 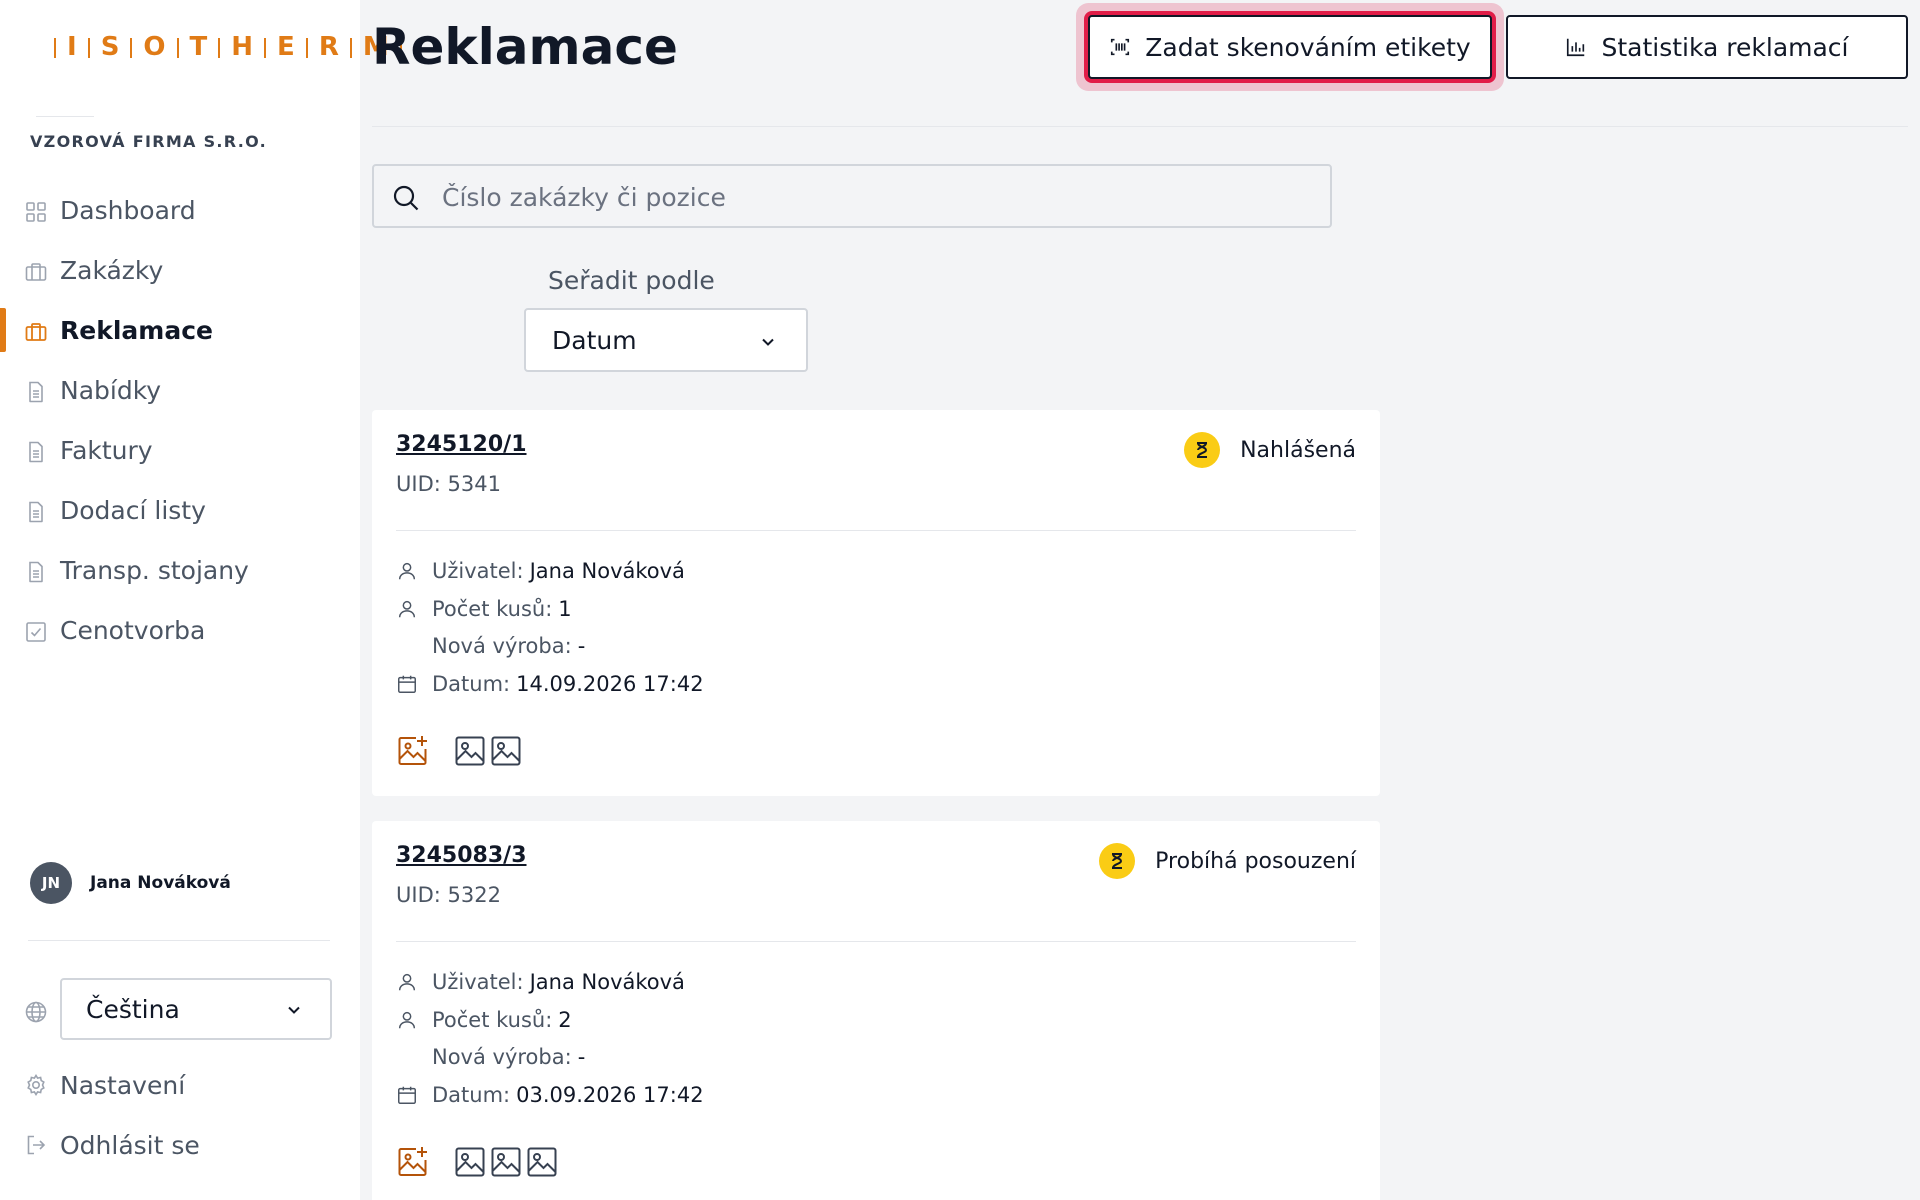 I want to click on claim-date-row: Datum: 03.09.2026 17:42, so click(x=550, y=1095).